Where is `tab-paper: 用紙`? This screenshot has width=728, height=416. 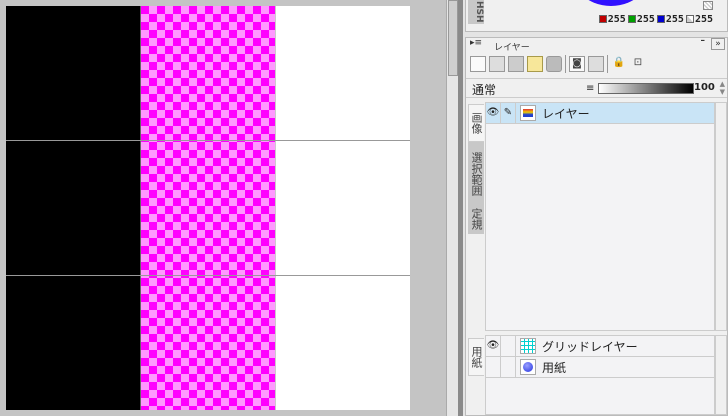 tab-paper: 用紙 is located at coordinates (476, 357).